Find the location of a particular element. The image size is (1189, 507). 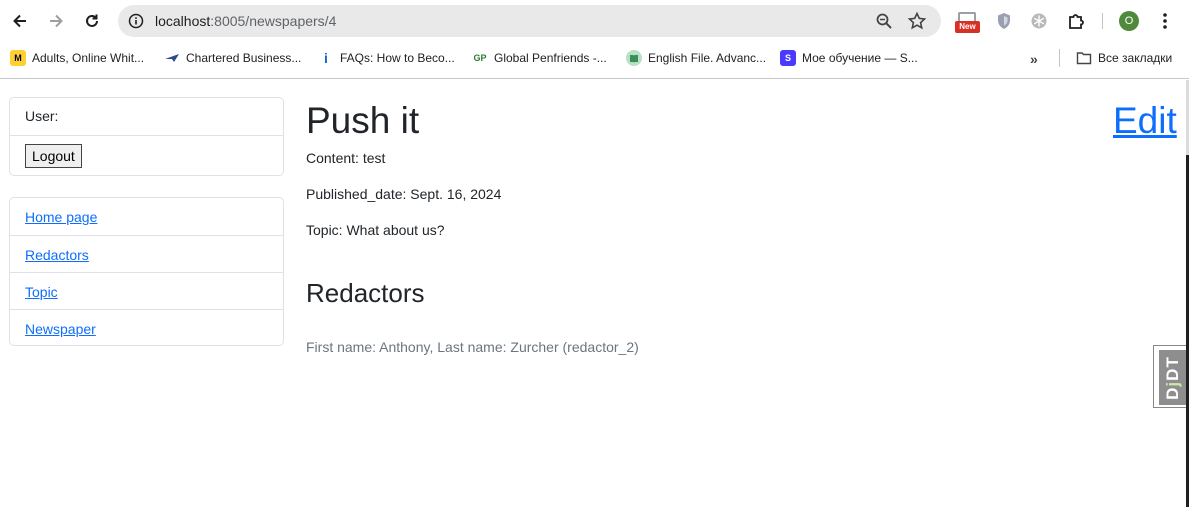

sidebar-item-topic: Topic is located at coordinates (146, 290).